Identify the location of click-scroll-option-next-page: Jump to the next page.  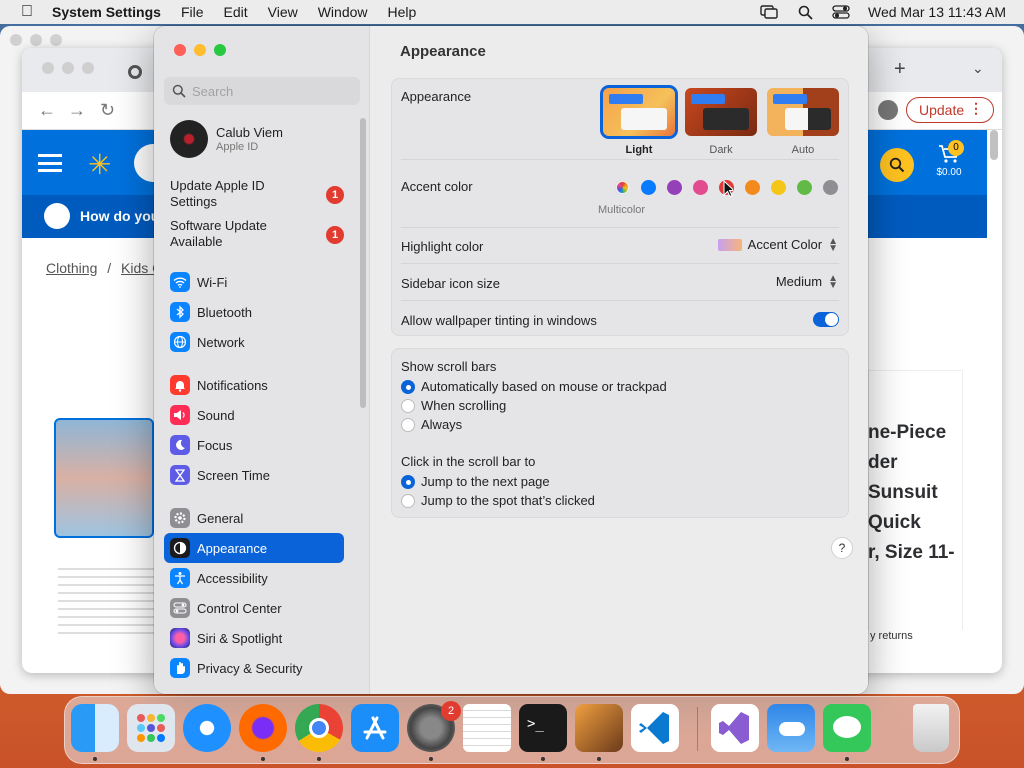
(475, 481).